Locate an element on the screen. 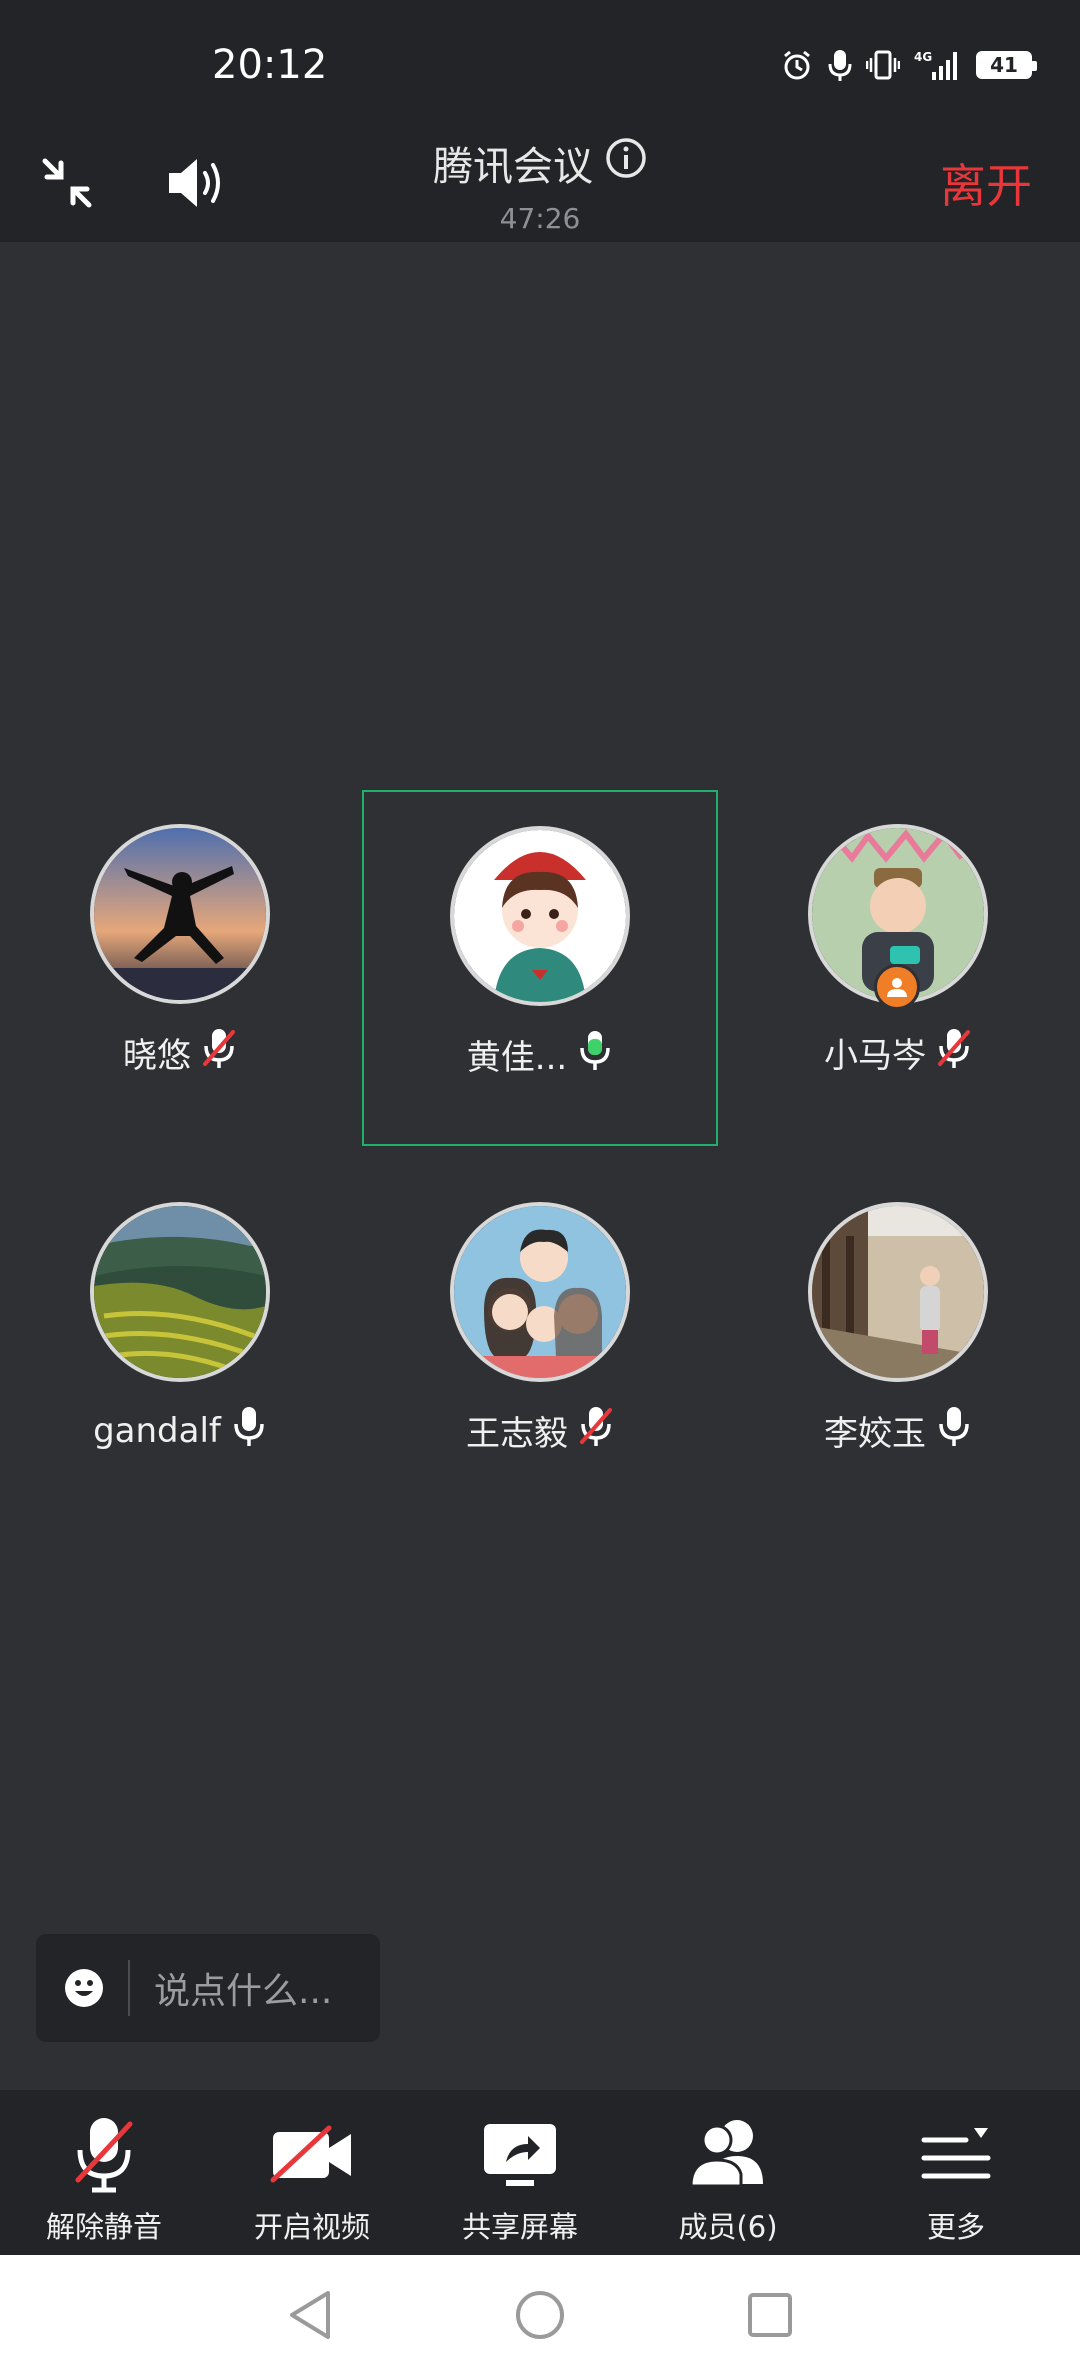 The height and width of the screenshot is (2376, 1080). start-video-button: 开启视频 is located at coordinates (312, 2180).